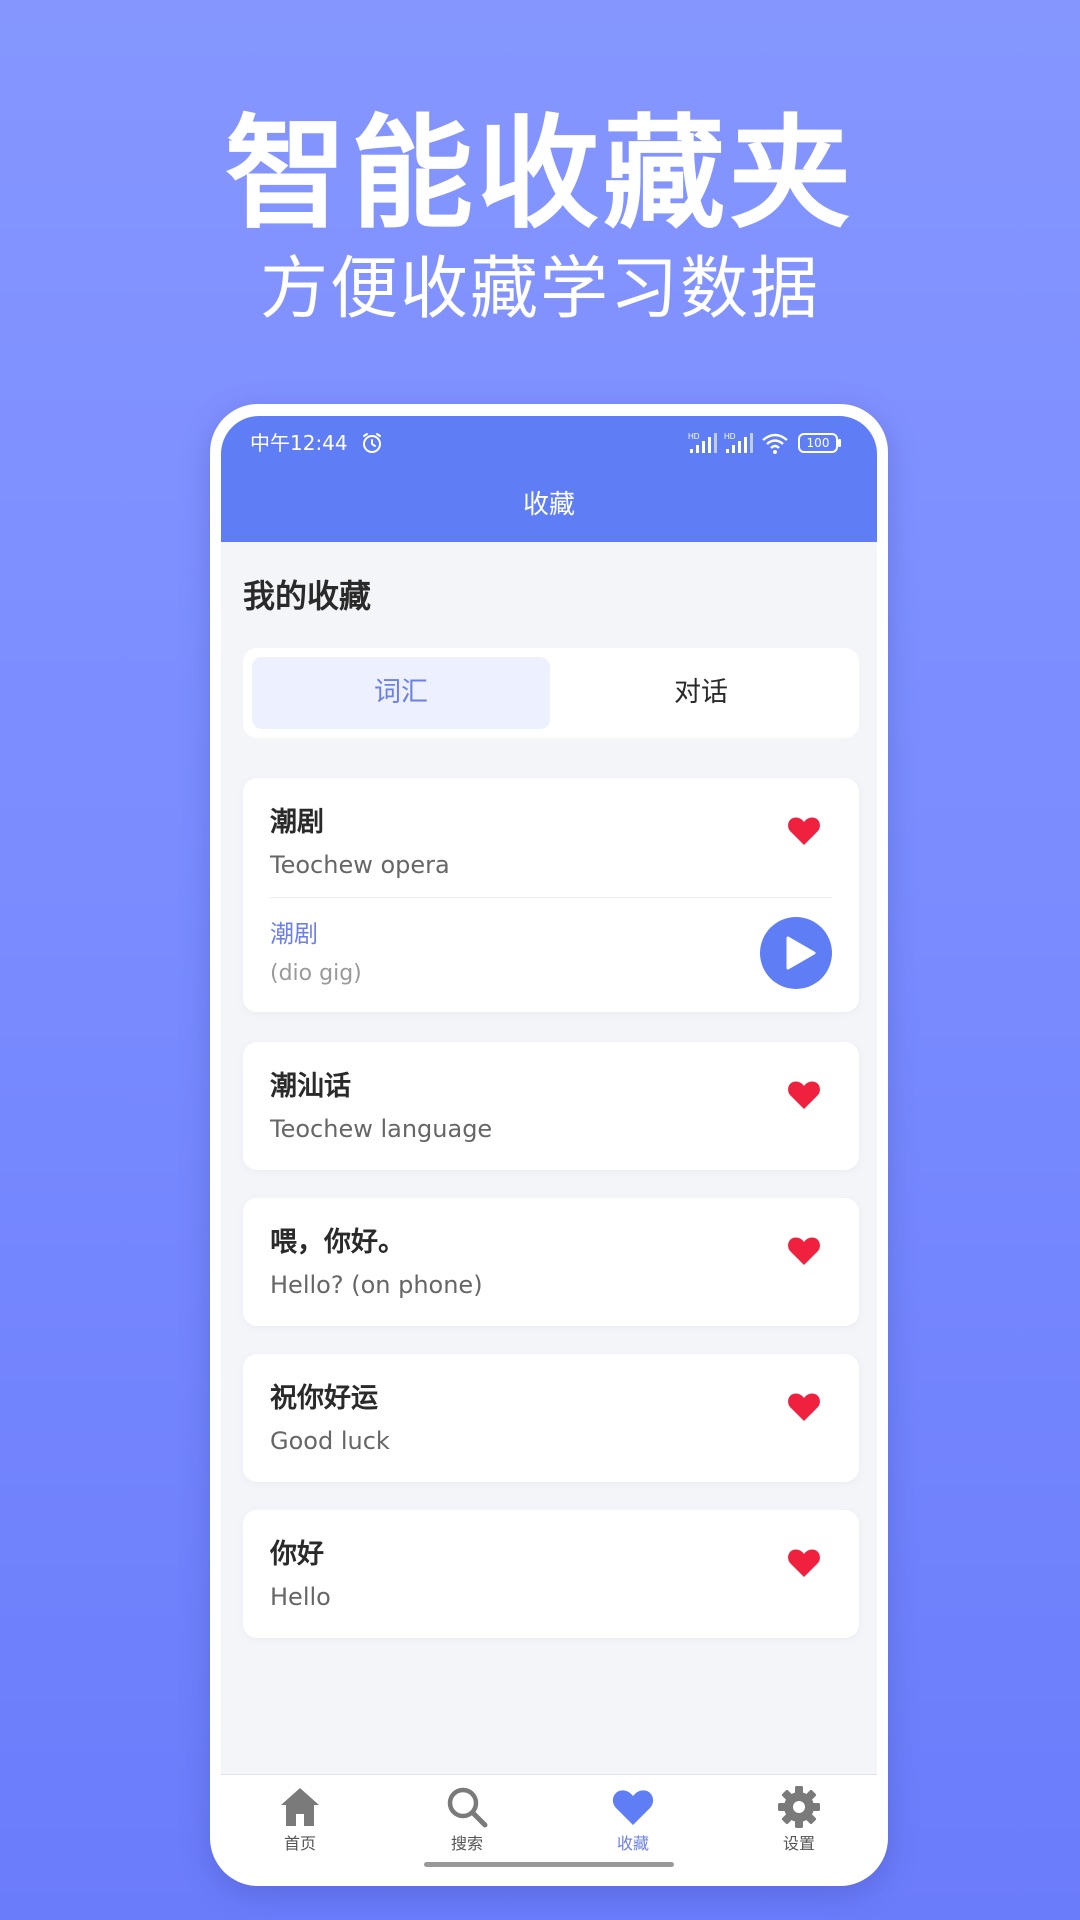  What do you see at coordinates (297, 822) in the screenshot?
I see `card-word: 潮剧` at bounding box center [297, 822].